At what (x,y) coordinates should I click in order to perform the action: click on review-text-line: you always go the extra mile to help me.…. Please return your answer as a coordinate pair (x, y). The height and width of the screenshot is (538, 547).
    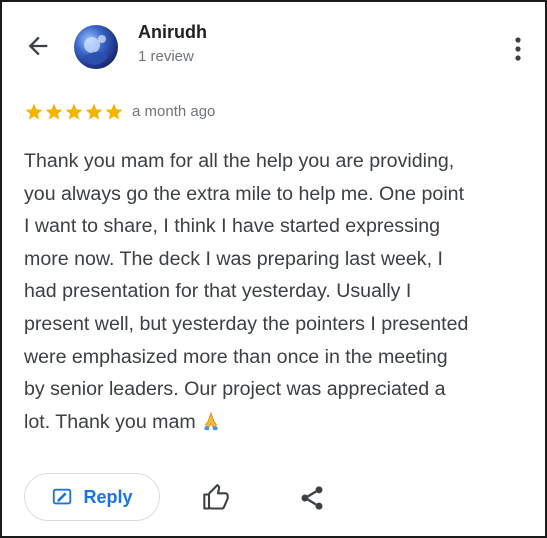
    Looking at the image, I should click on (244, 193).